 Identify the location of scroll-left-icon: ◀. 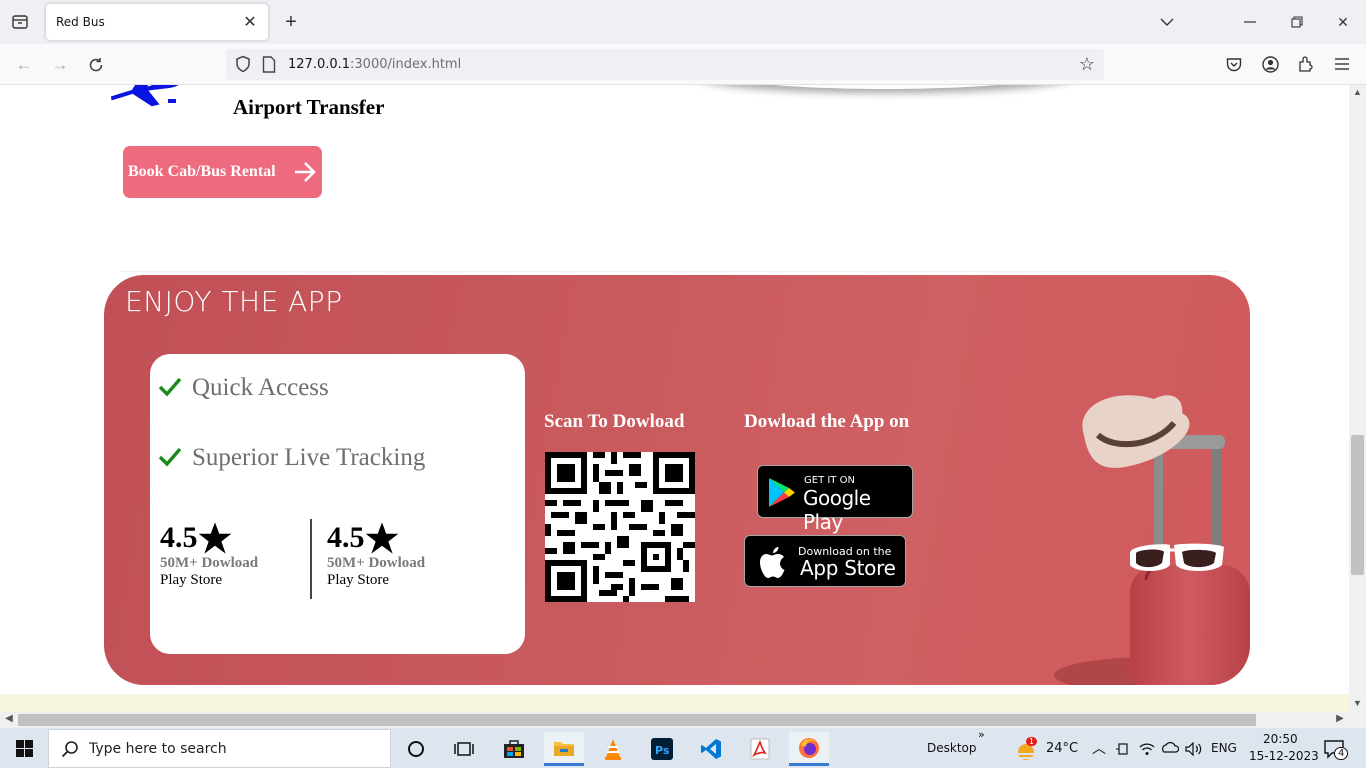
(9, 720).